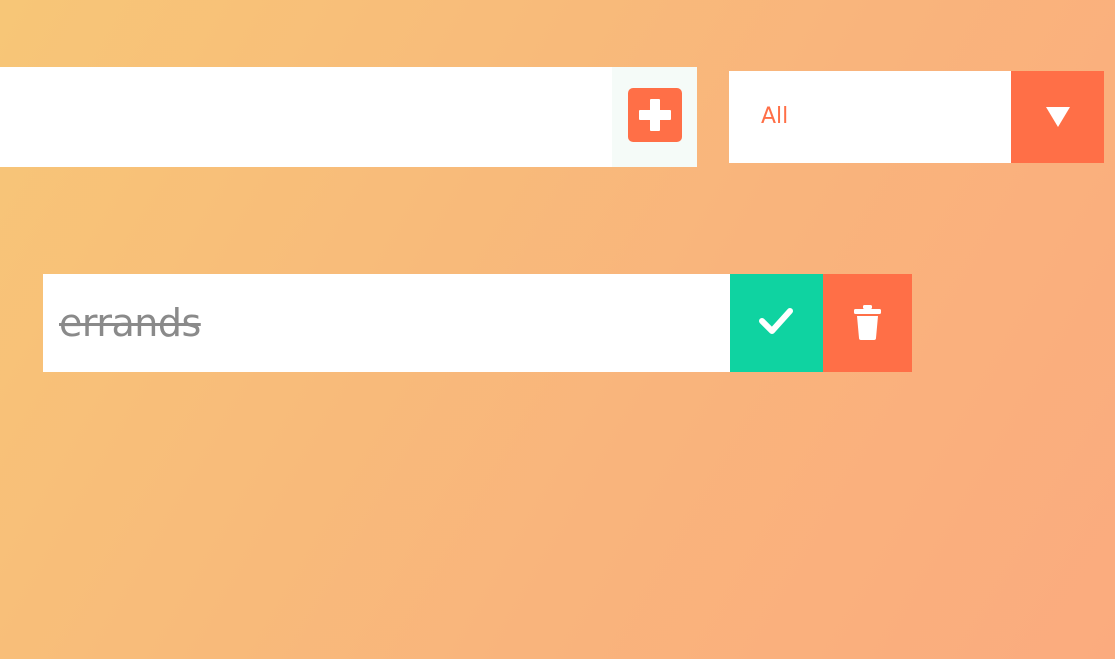 The height and width of the screenshot is (659, 1115). I want to click on filter-select: All, so click(916, 117).